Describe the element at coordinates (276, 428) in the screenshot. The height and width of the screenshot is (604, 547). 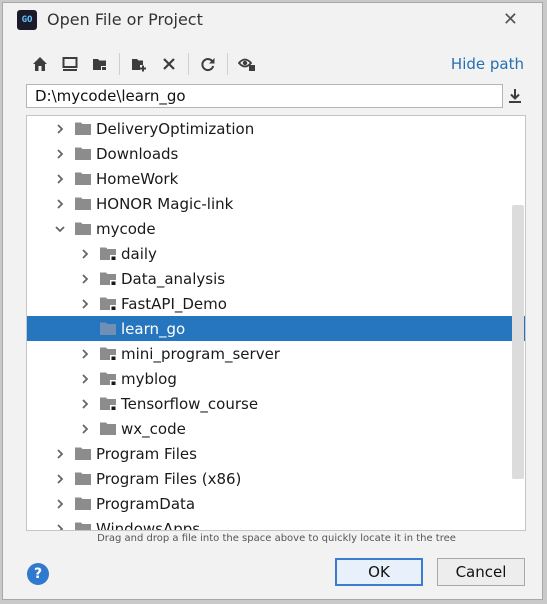
I see `tree-row: wx_code` at that location.